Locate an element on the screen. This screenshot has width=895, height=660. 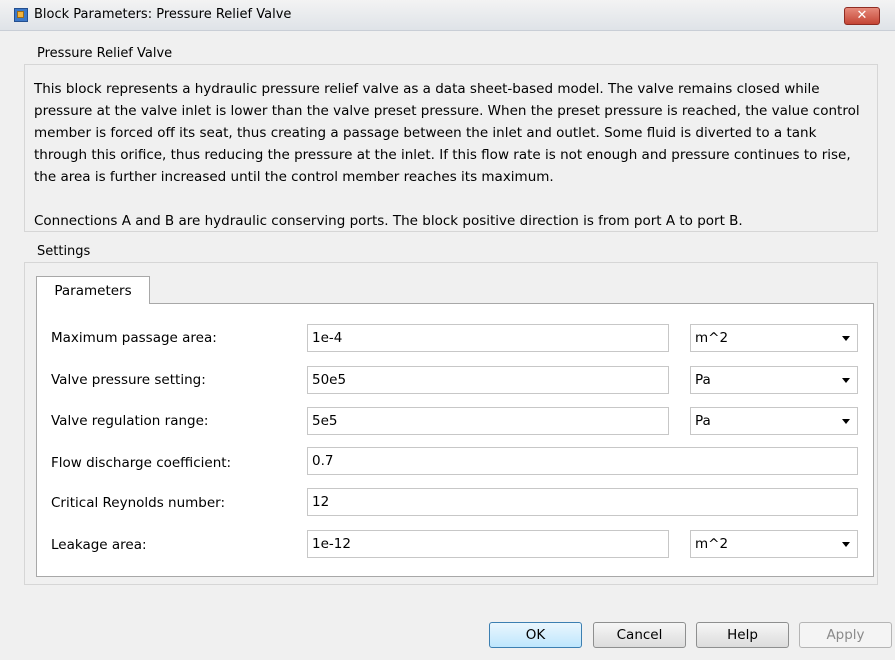
discharge-coefficient-input is located at coordinates (582, 461).